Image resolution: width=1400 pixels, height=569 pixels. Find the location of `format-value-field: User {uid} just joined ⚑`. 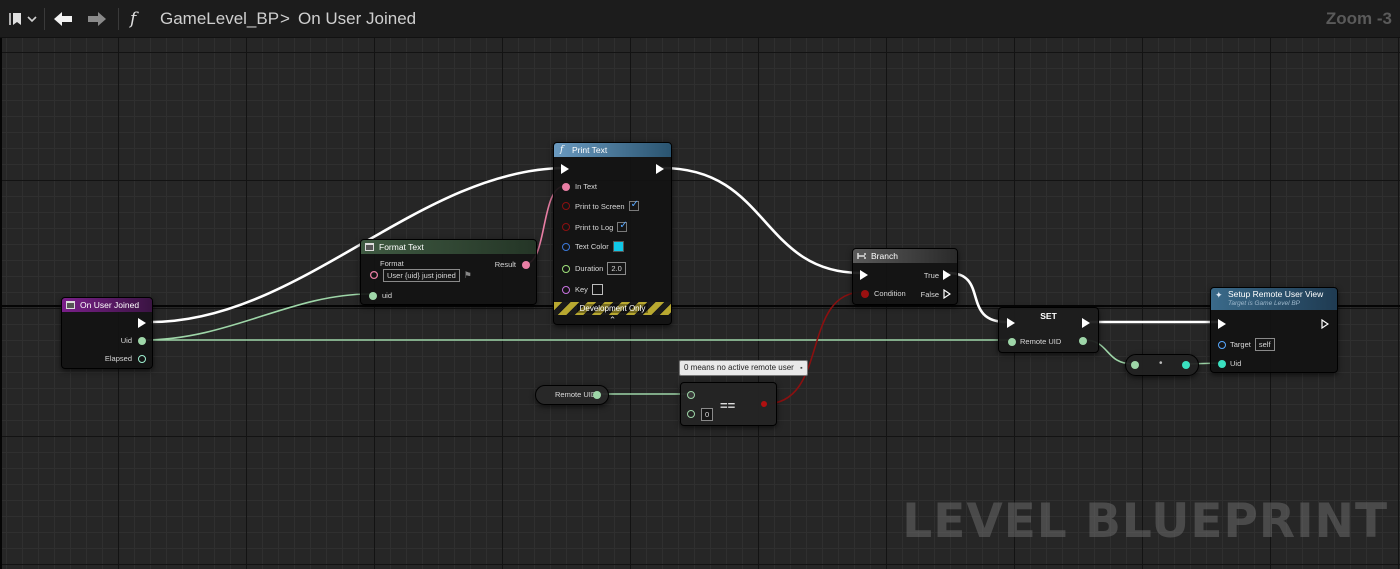

format-value-field: User {uid} just joined ⚑ is located at coordinates (427, 275).